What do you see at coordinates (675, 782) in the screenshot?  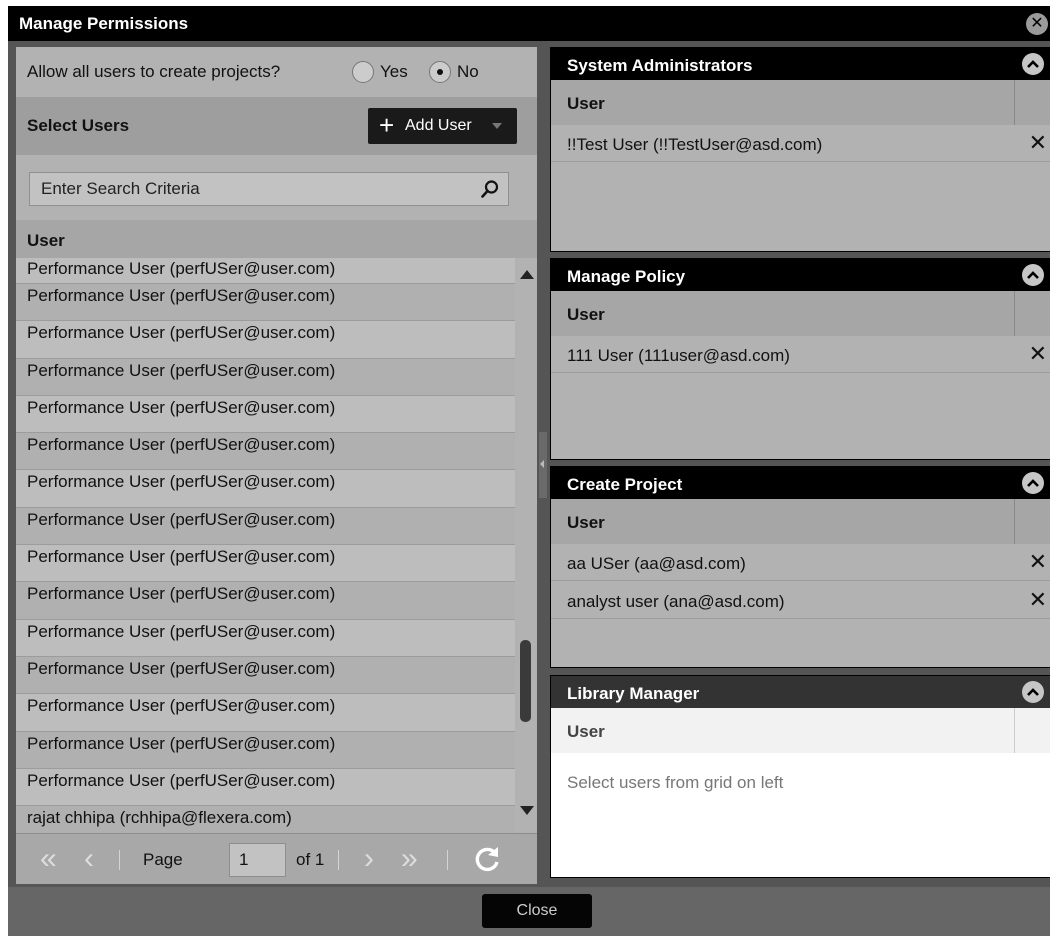 I see `empty-state-text: Select users from grid on left` at bounding box center [675, 782].